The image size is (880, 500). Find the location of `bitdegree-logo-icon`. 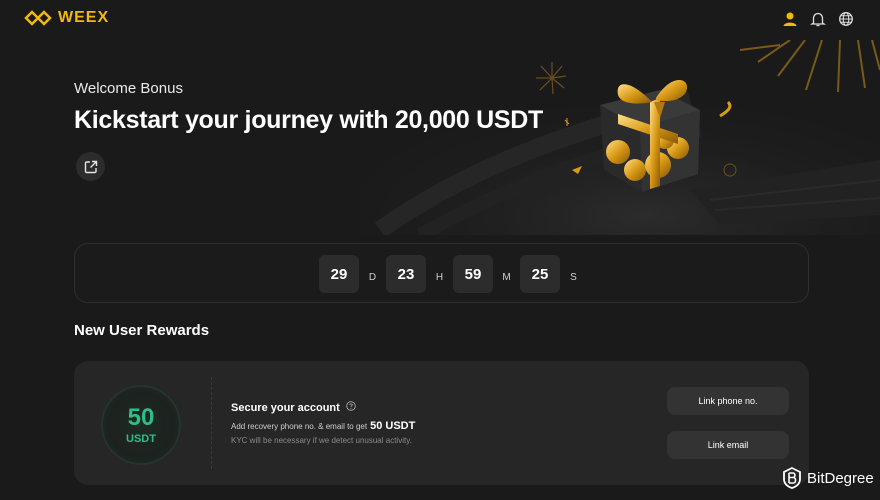

bitdegree-logo-icon is located at coordinates (792, 478).